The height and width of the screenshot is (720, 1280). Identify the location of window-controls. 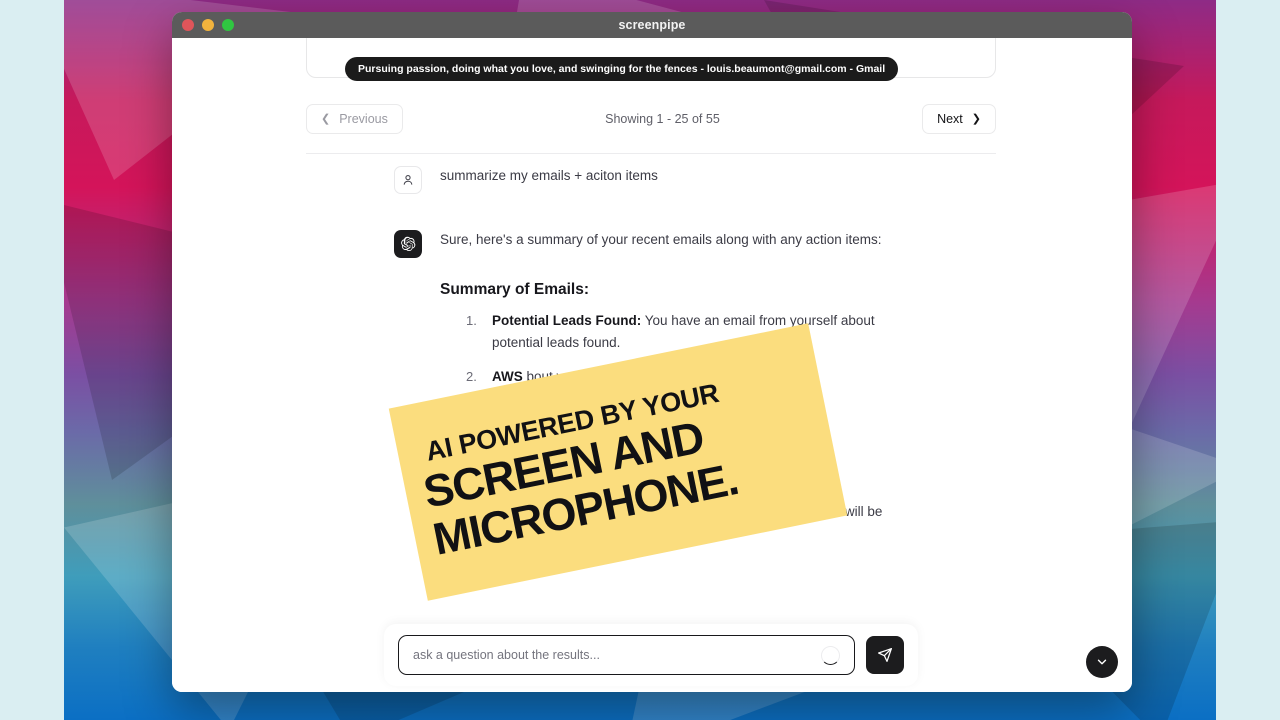
(208, 25).